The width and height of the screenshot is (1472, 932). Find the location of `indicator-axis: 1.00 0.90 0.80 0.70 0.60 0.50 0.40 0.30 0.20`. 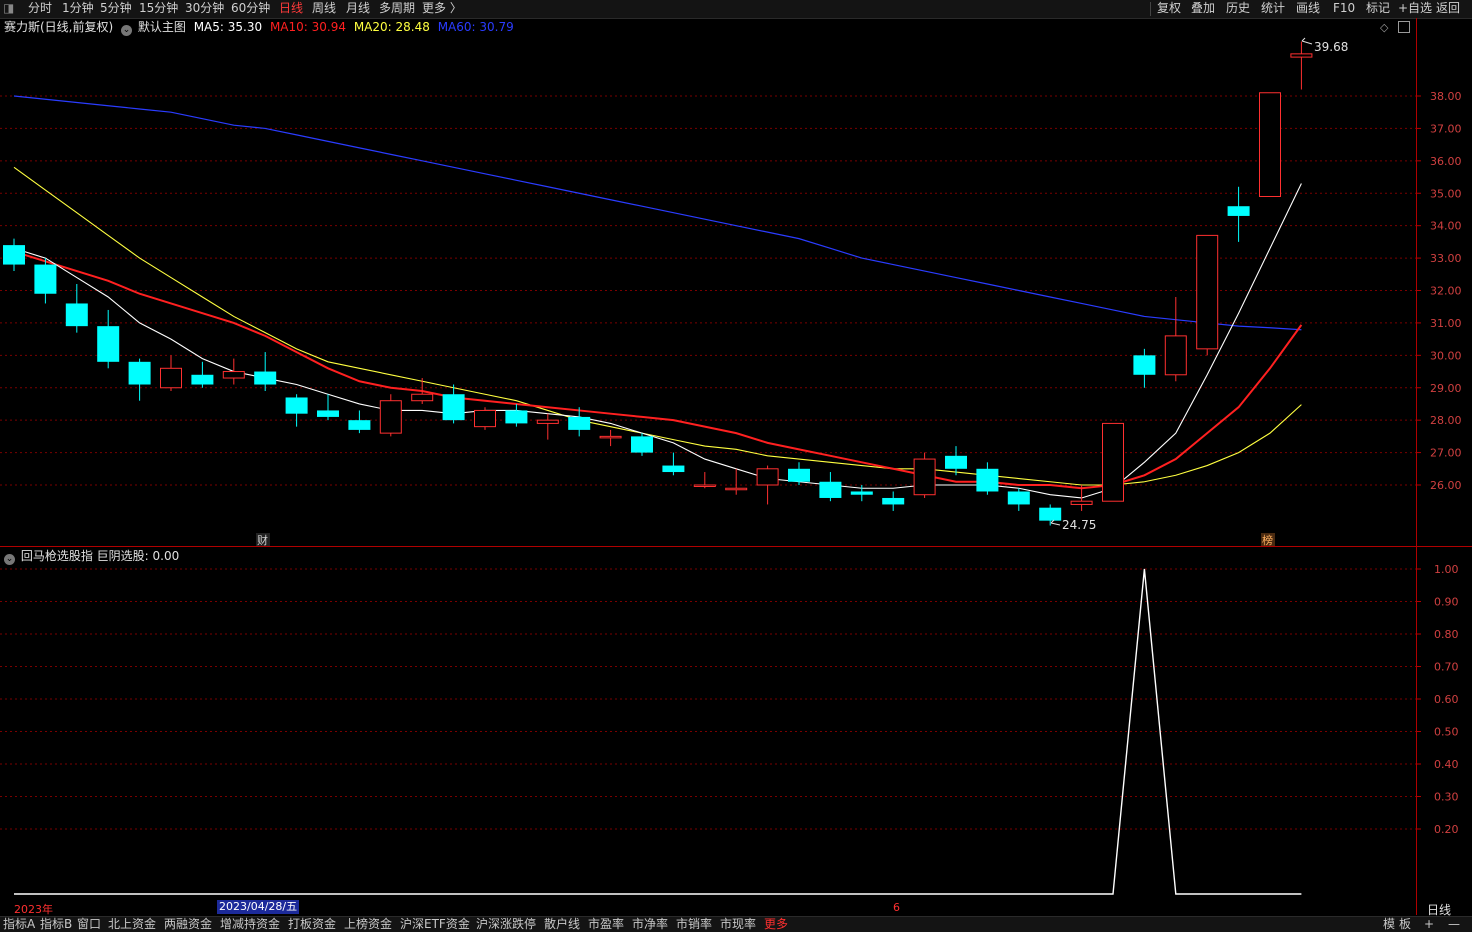

indicator-axis: 1.00 0.90 0.80 0.70 0.60 0.50 0.40 0.30 0.20 is located at coordinates (1437, 699).